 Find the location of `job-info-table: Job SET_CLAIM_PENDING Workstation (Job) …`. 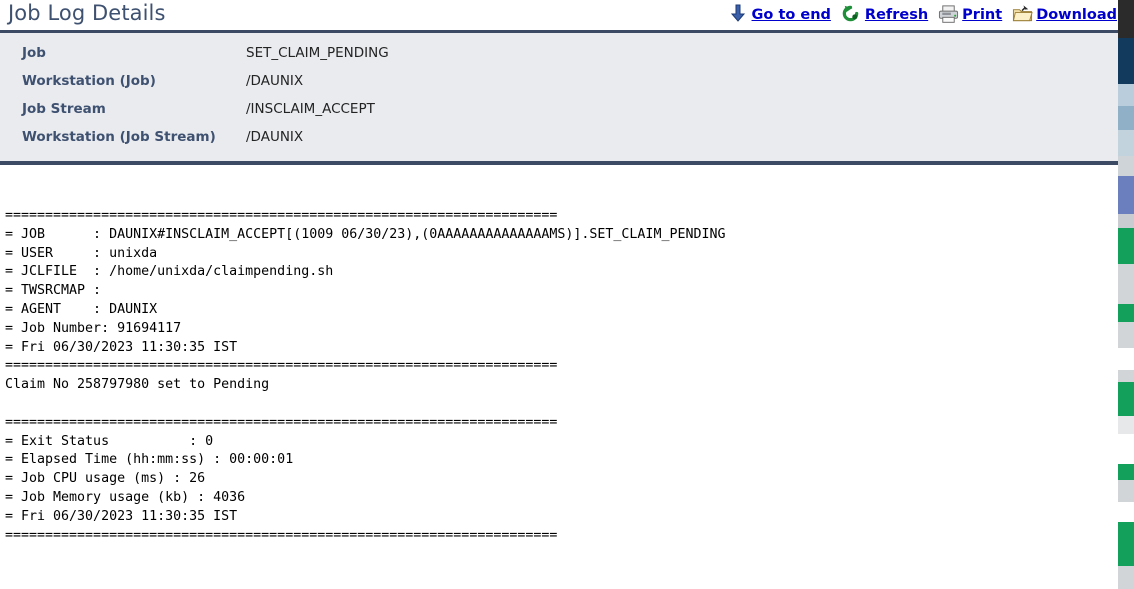

job-info-table: Job SET_CLAIM_PENDING Workstation (Job) … is located at coordinates (205, 95).